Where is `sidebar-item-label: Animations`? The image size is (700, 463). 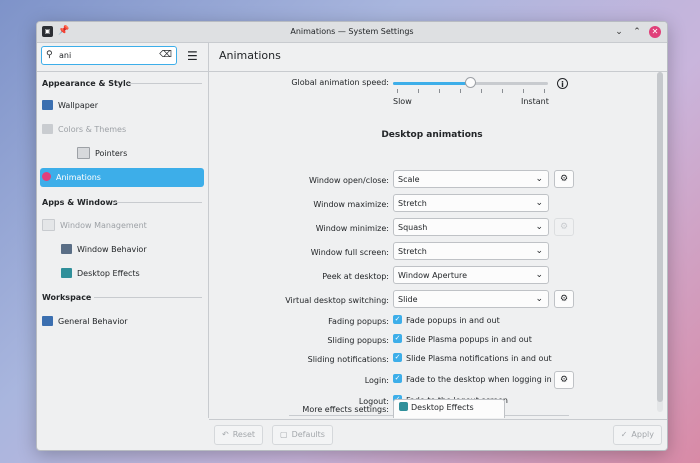 sidebar-item-label: Animations is located at coordinates (78, 177).